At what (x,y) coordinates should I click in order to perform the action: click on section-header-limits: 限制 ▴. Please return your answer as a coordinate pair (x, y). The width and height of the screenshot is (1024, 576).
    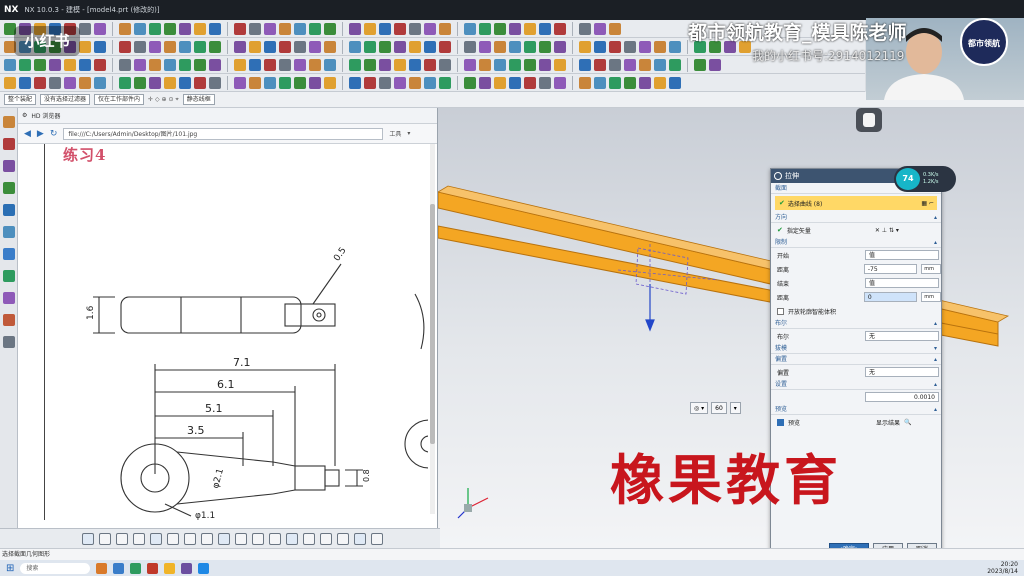
    Looking at the image, I should click on (856, 242).